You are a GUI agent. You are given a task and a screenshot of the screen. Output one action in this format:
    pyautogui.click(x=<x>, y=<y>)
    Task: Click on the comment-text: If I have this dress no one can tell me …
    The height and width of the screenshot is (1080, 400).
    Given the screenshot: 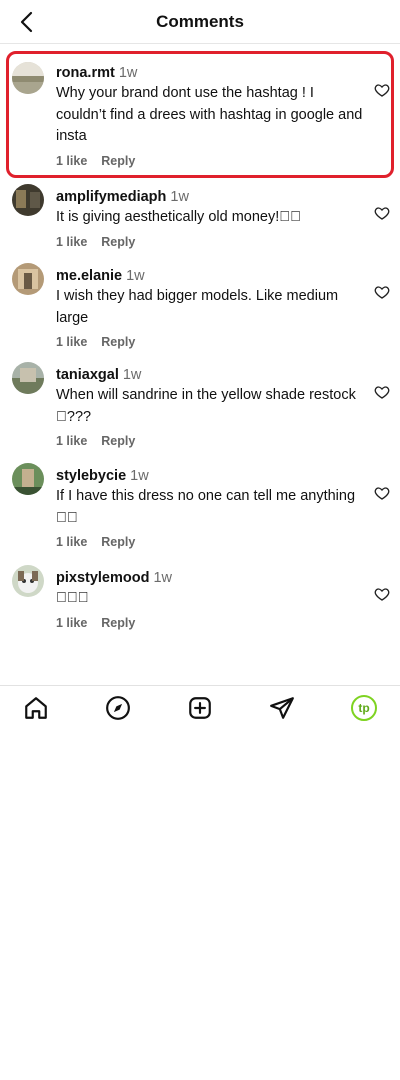 What is the action you would take?
    pyautogui.click(x=206, y=507)
    